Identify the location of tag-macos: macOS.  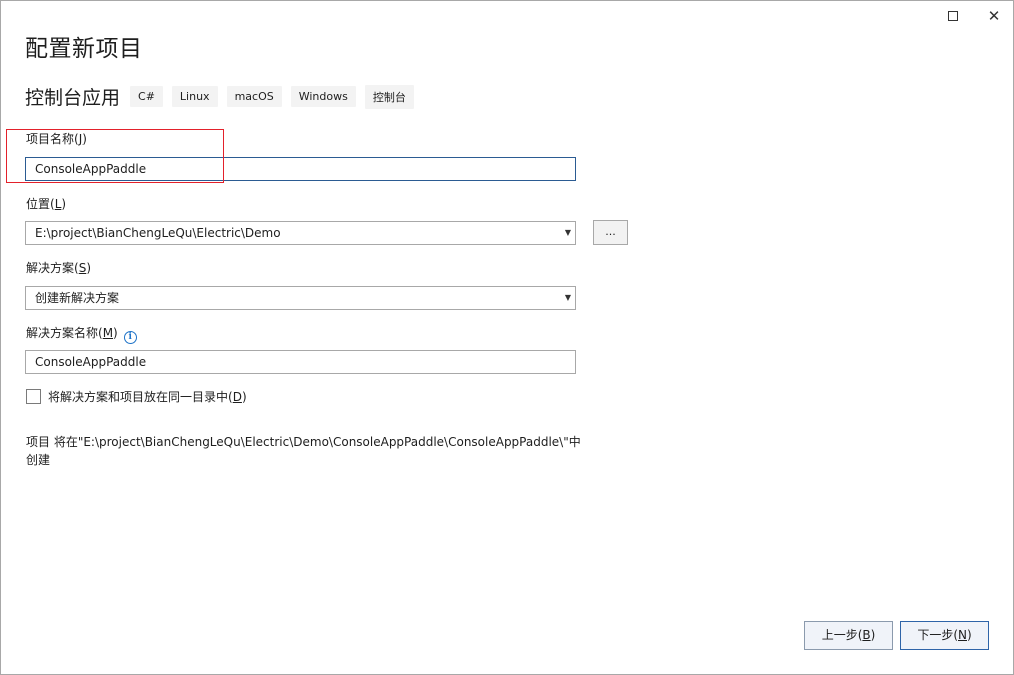
(254, 96).